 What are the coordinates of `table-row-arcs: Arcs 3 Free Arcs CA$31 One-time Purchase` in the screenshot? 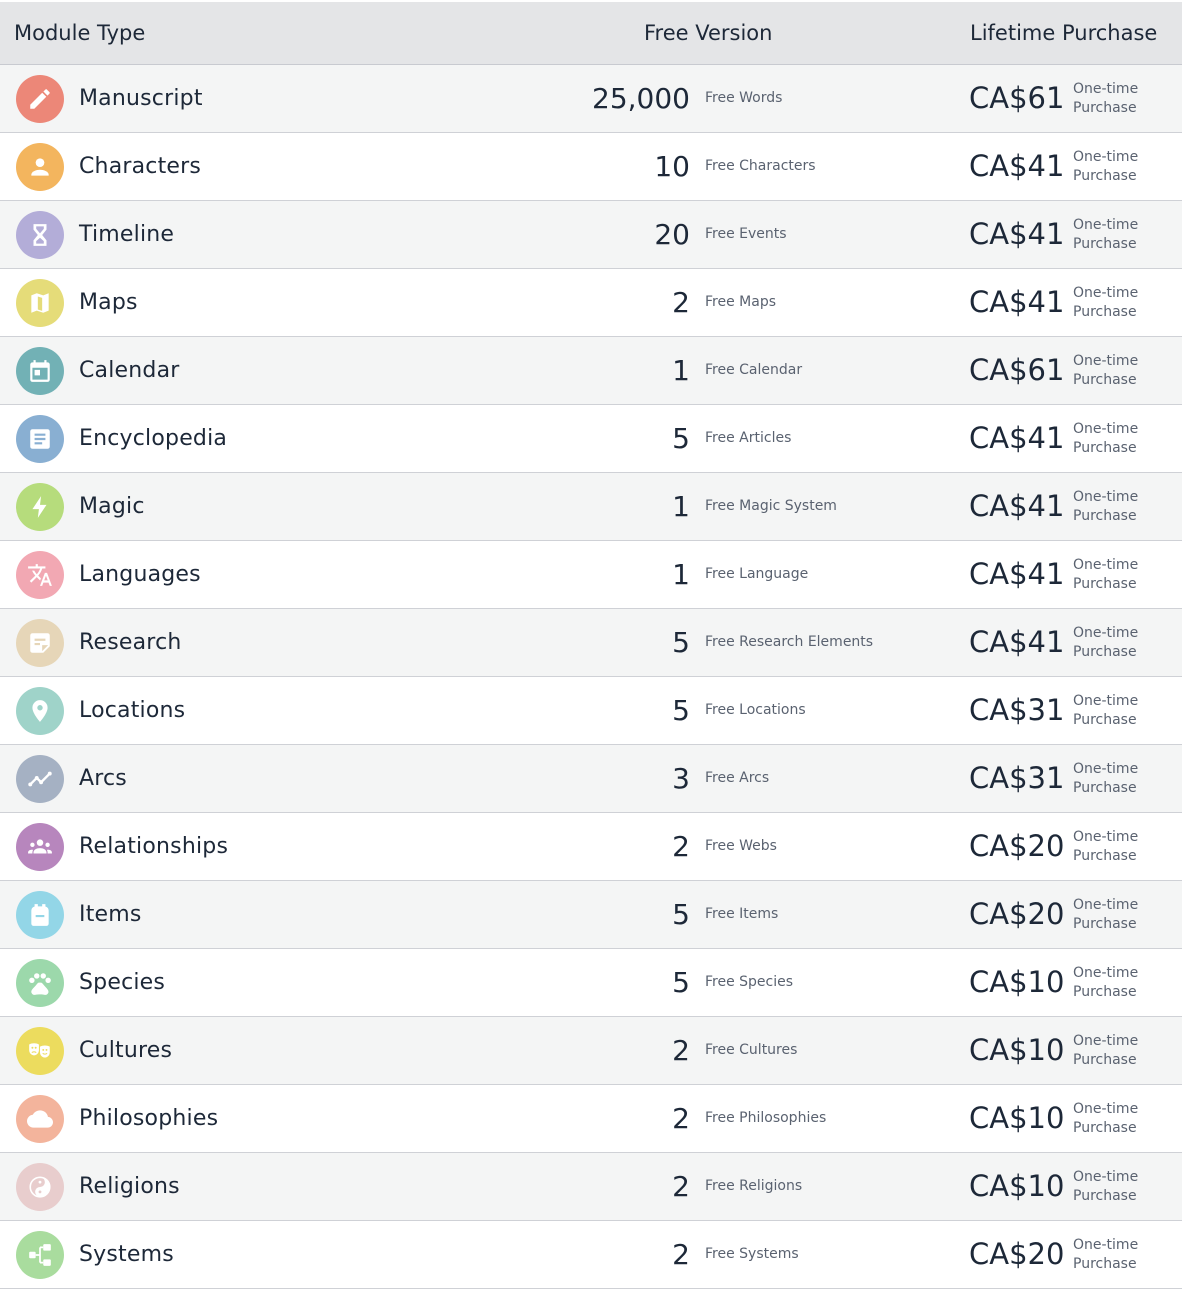 It's located at (591, 779).